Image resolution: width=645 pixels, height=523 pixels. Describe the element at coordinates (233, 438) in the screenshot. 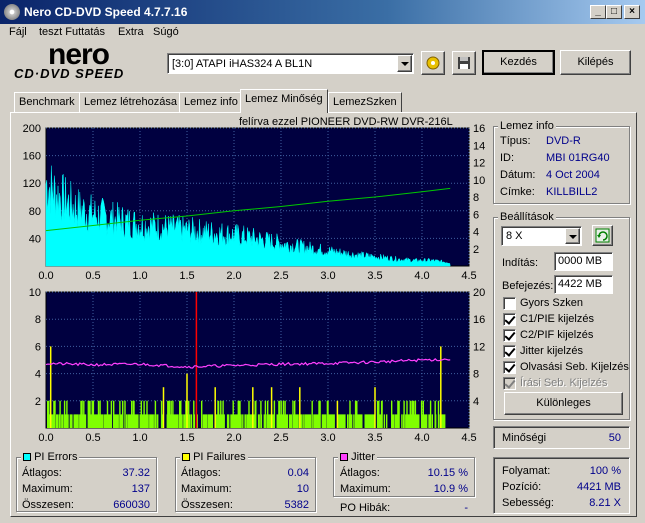

I see `bottom-x-tick: 2.0` at that location.